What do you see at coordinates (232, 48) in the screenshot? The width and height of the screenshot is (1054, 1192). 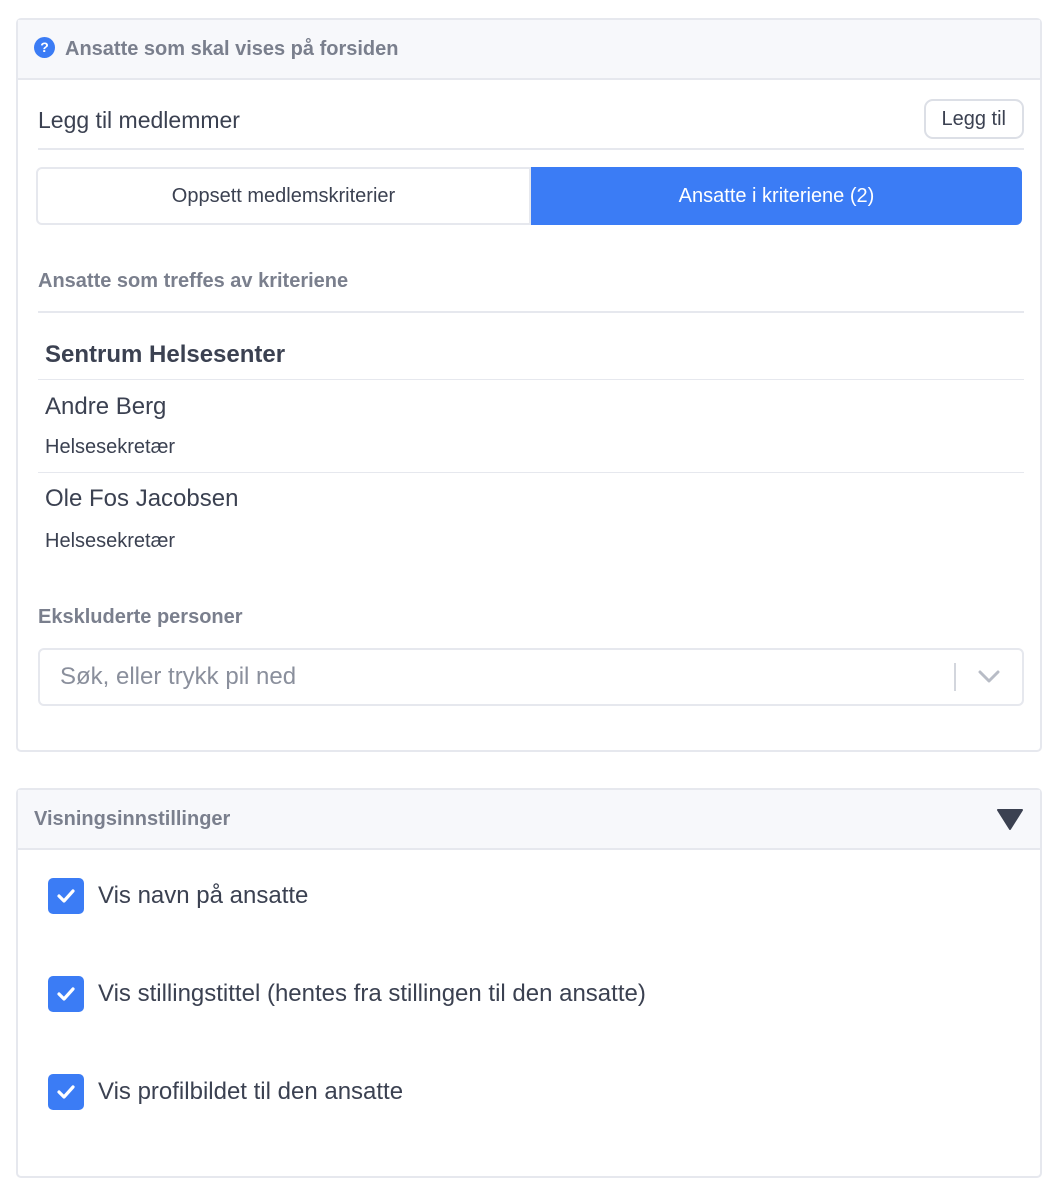 I see `members-panel-title: Ansatte som skal vises på forsiden` at bounding box center [232, 48].